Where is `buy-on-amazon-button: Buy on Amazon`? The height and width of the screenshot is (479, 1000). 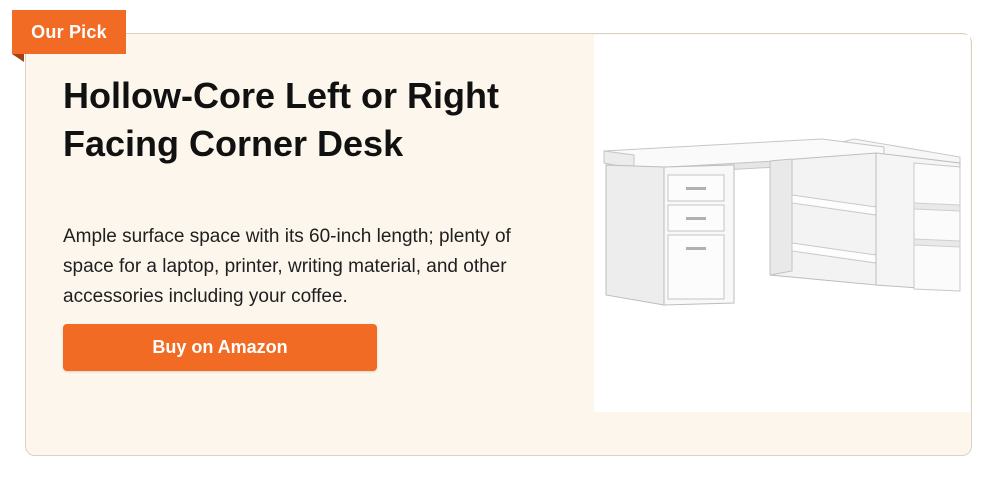
buy-on-amazon-button: Buy on Amazon is located at coordinates (220, 347).